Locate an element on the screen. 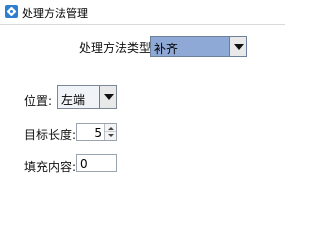 This screenshot has height=240, width=320. target-length-value: 5 is located at coordinates (98, 133).